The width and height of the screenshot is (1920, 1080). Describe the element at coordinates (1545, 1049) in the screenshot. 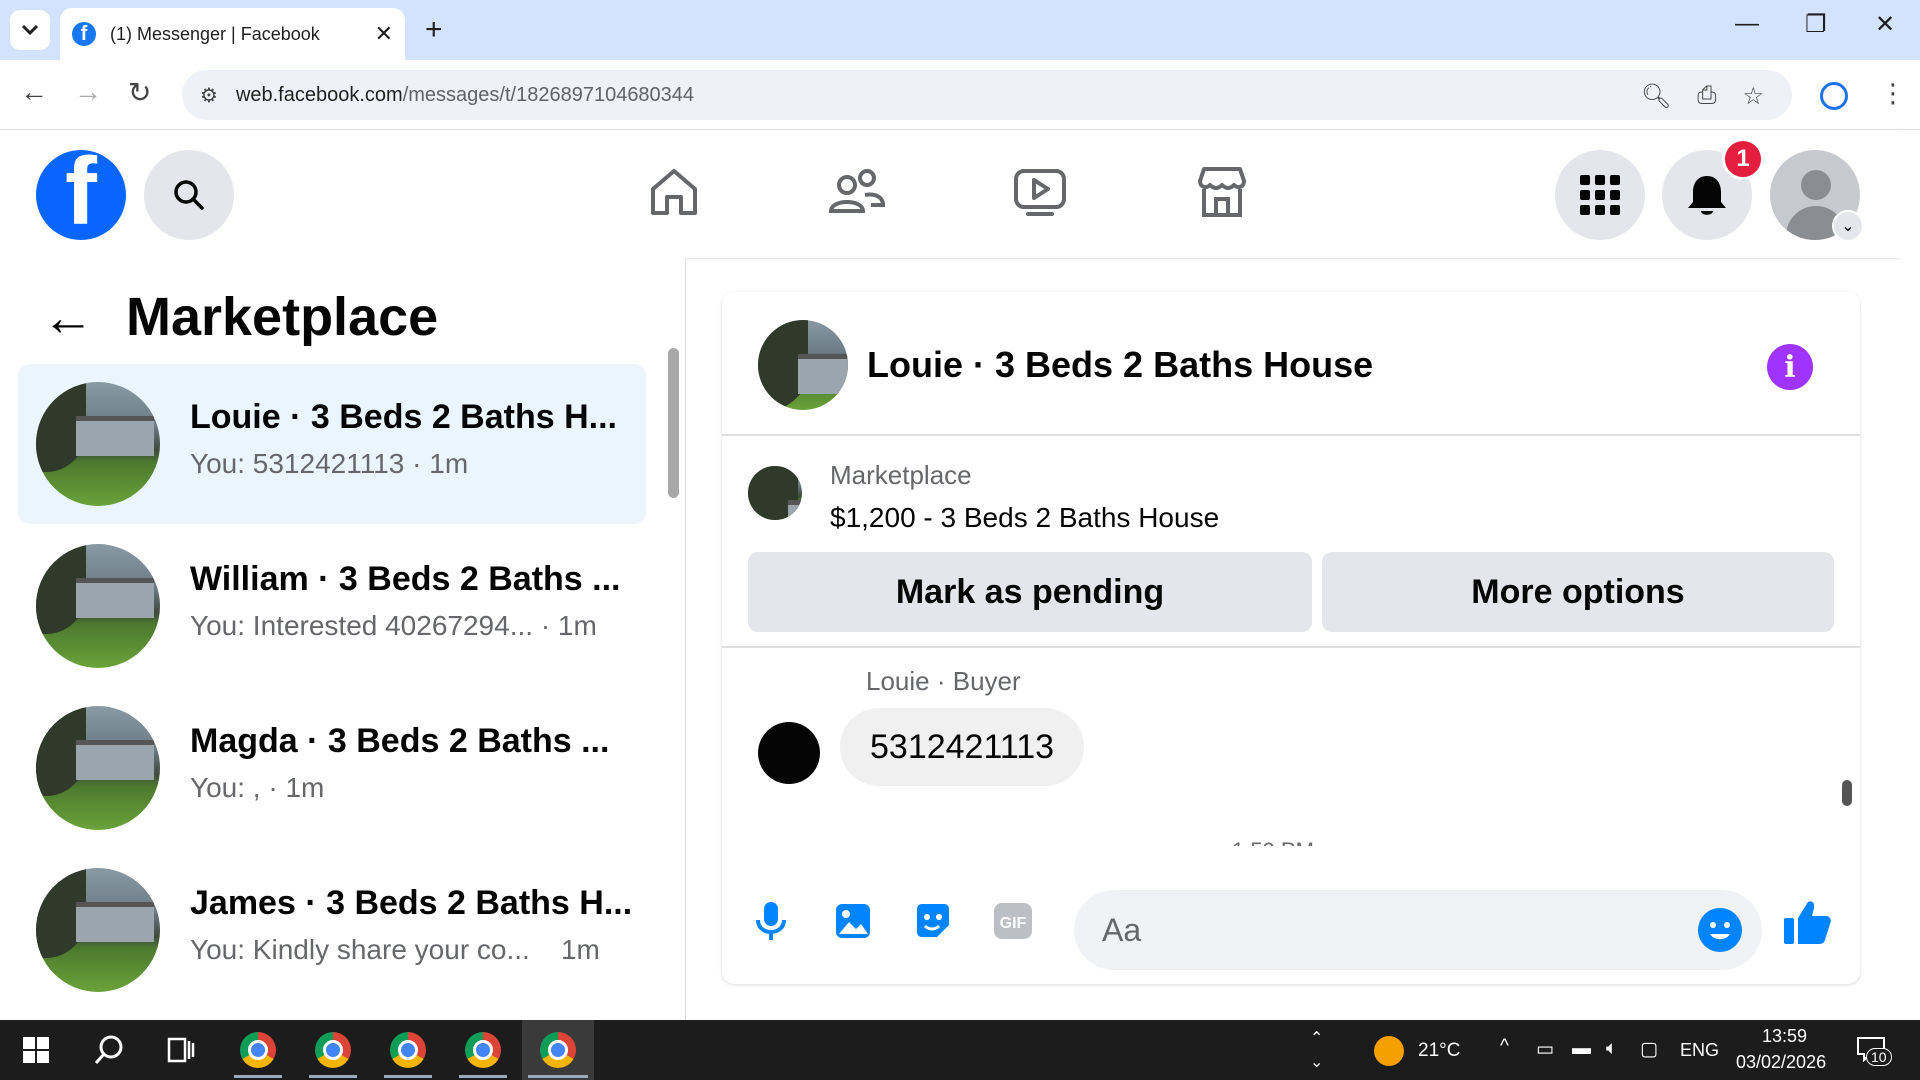

I see `network-icon: ▭` at that location.